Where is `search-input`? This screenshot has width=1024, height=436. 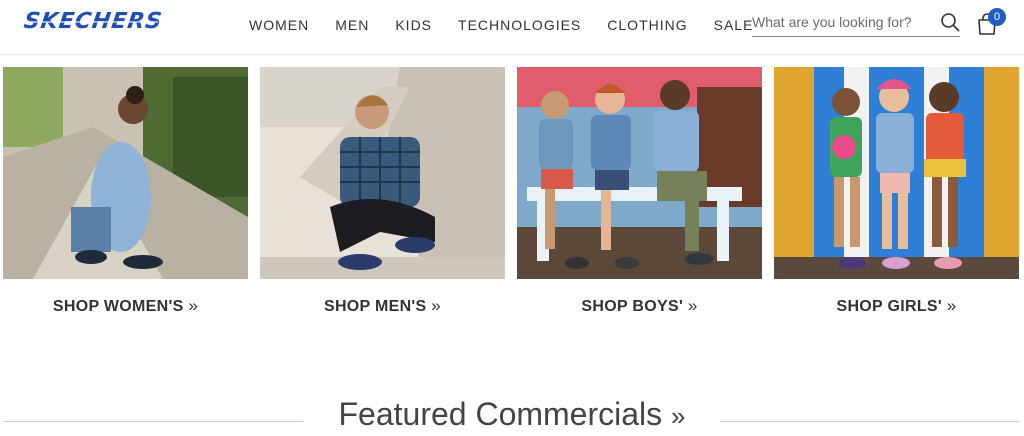 search-input is located at coordinates (842, 22).